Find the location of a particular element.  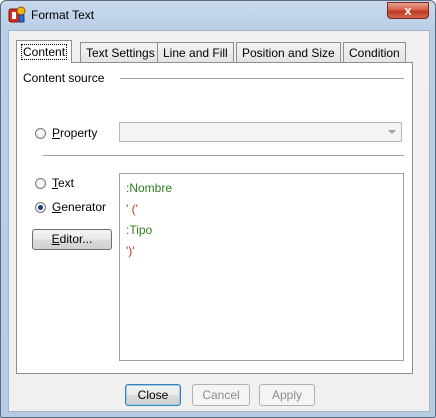

generator-line: ' (' is located at coordinates (132, 209).